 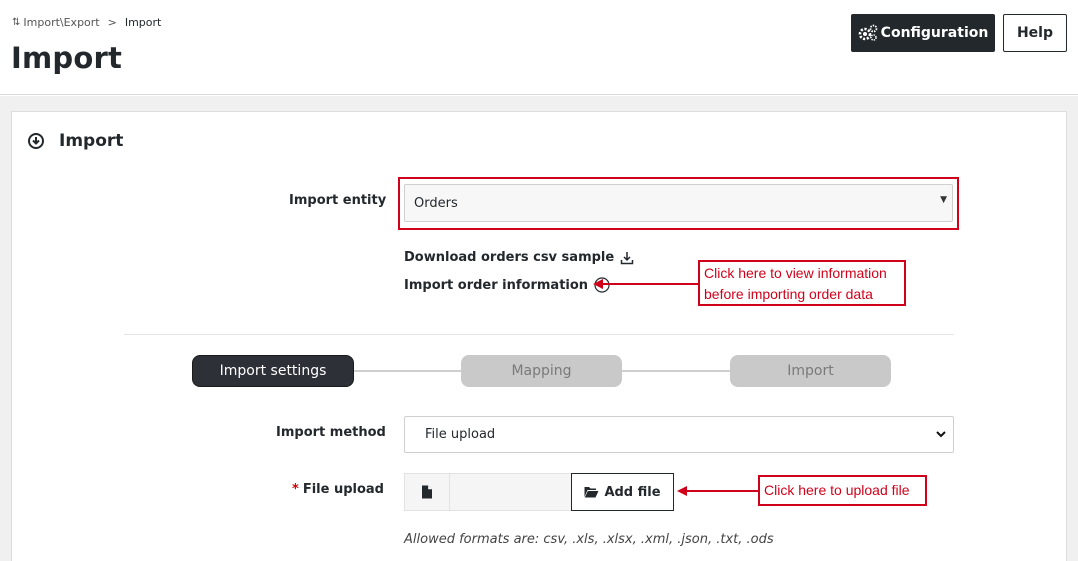 I want to click on import-method-label: Import method, so click(x=331, y=432).